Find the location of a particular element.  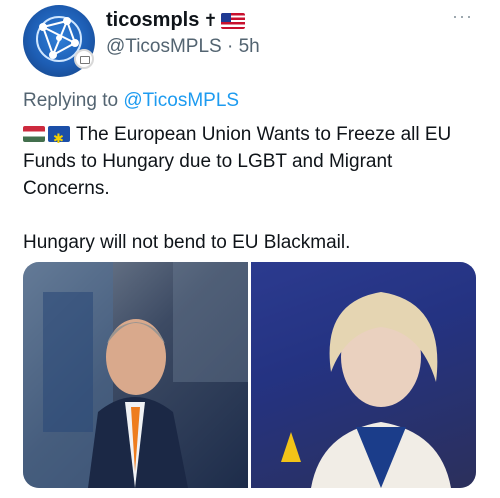

eu-flag-icon is located at coordinates (59, 138).